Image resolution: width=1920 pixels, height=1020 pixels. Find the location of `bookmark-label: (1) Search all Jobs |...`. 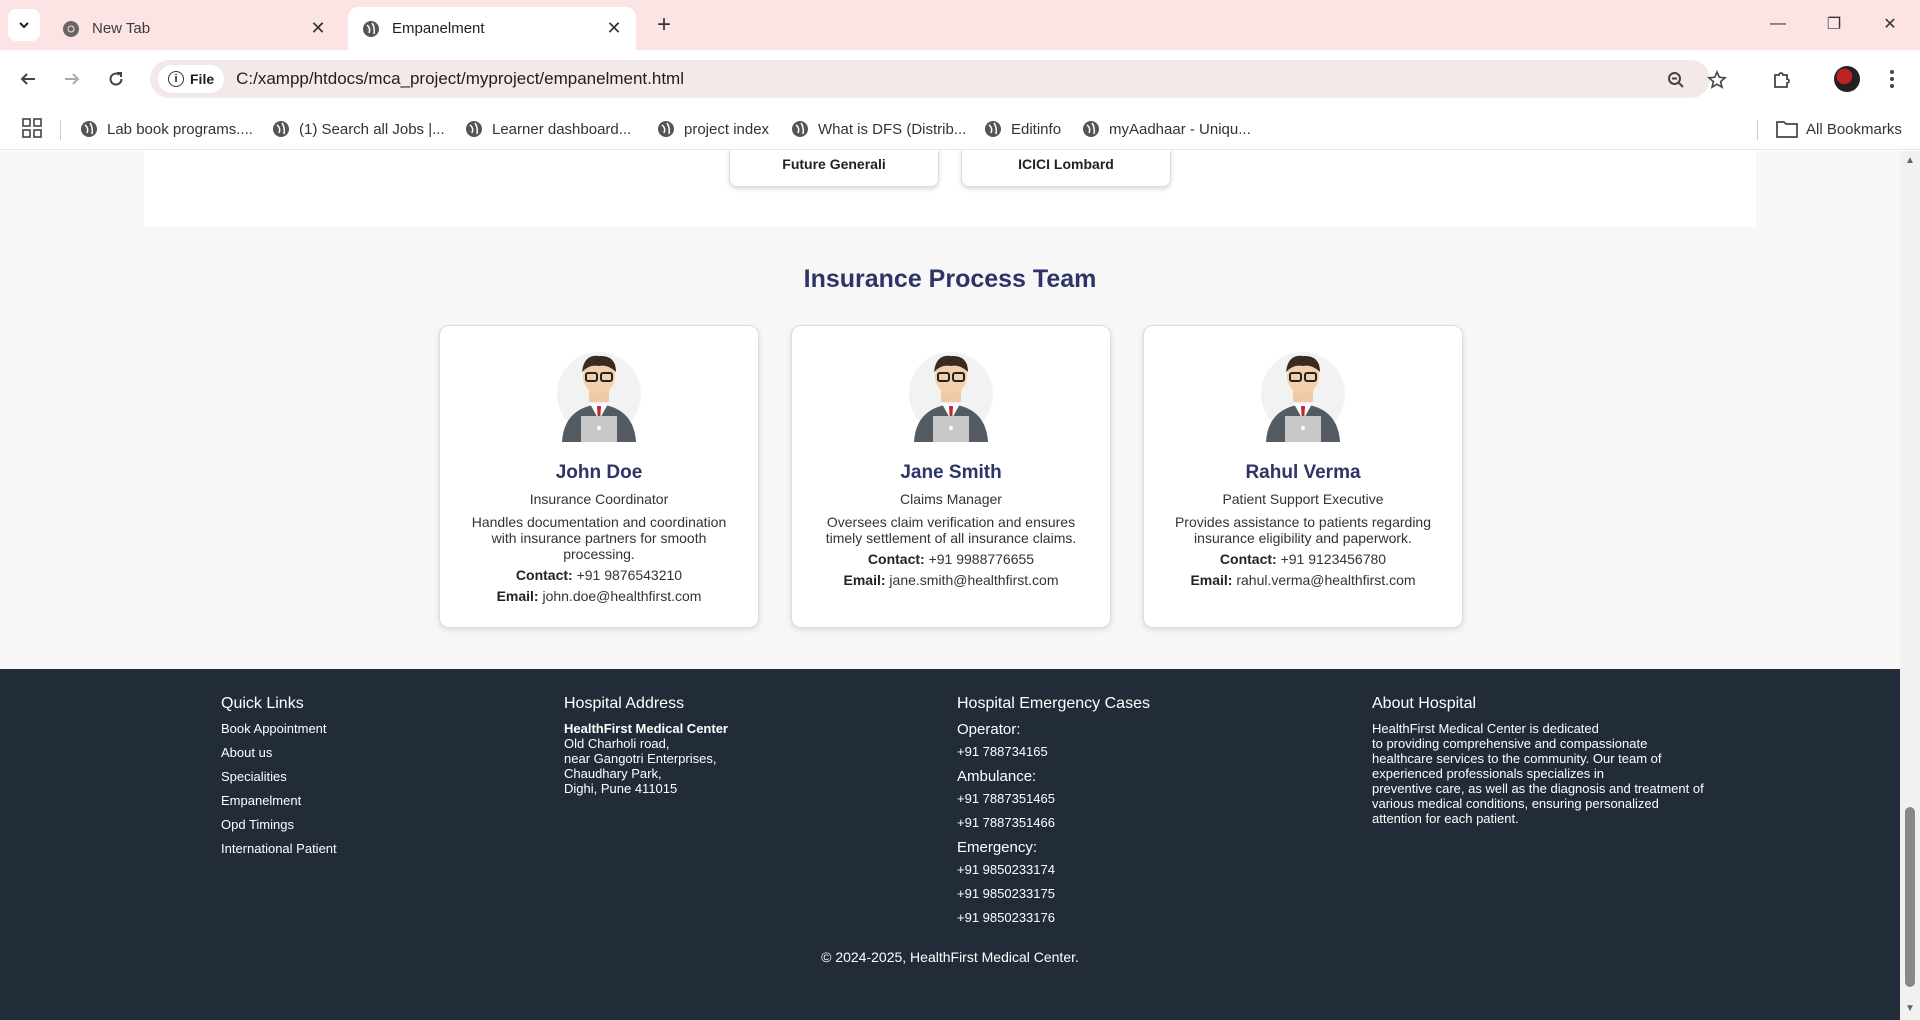

bookmark-label: (1) Search all Jobs |... is located at coordinates (372, 129).